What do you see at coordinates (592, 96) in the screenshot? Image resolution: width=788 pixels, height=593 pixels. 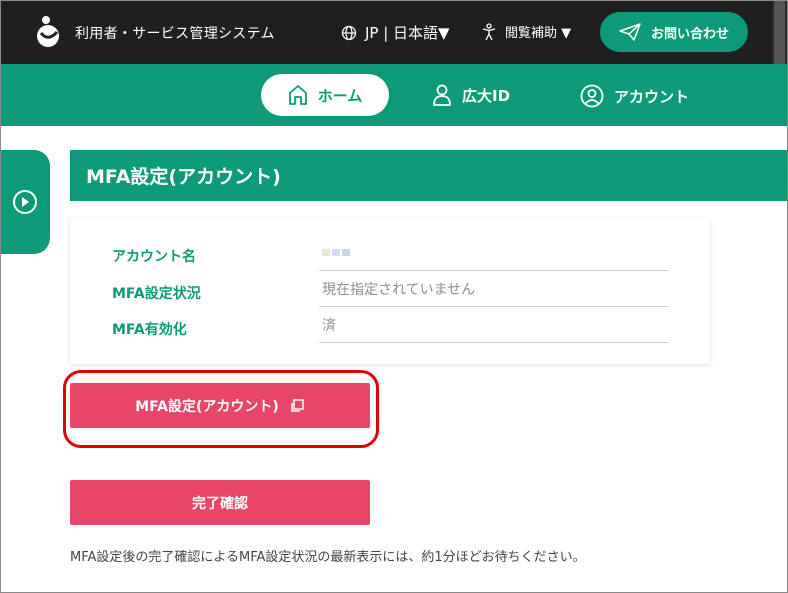 I see `account-circle-icon` at bounding box center [592, 96].